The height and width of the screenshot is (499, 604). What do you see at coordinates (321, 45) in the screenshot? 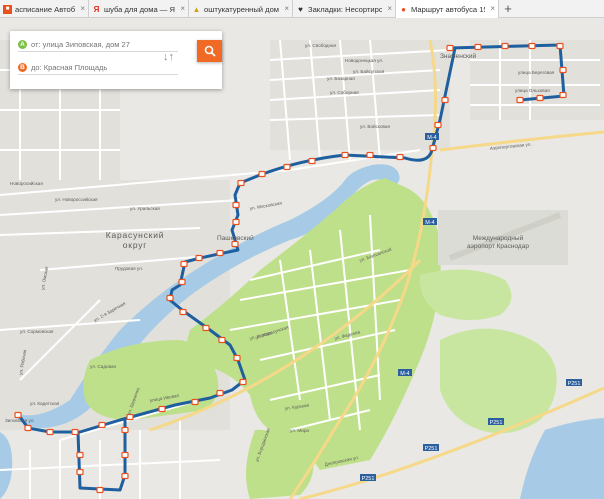
I see `street-label: ул. Свободная` at bounding box center [321, 45].